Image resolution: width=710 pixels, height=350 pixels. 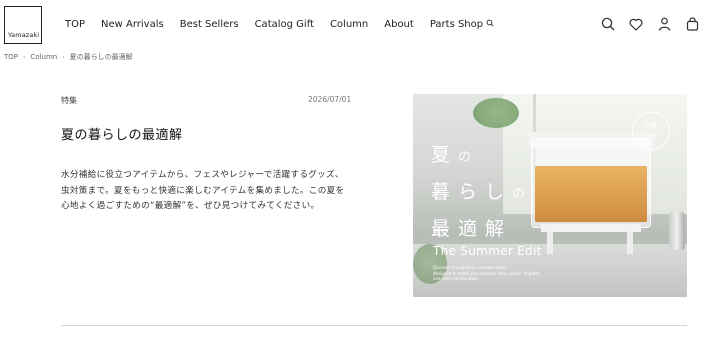 I want to click on logo-text: Yamazaki, so click(x=24, y=35).